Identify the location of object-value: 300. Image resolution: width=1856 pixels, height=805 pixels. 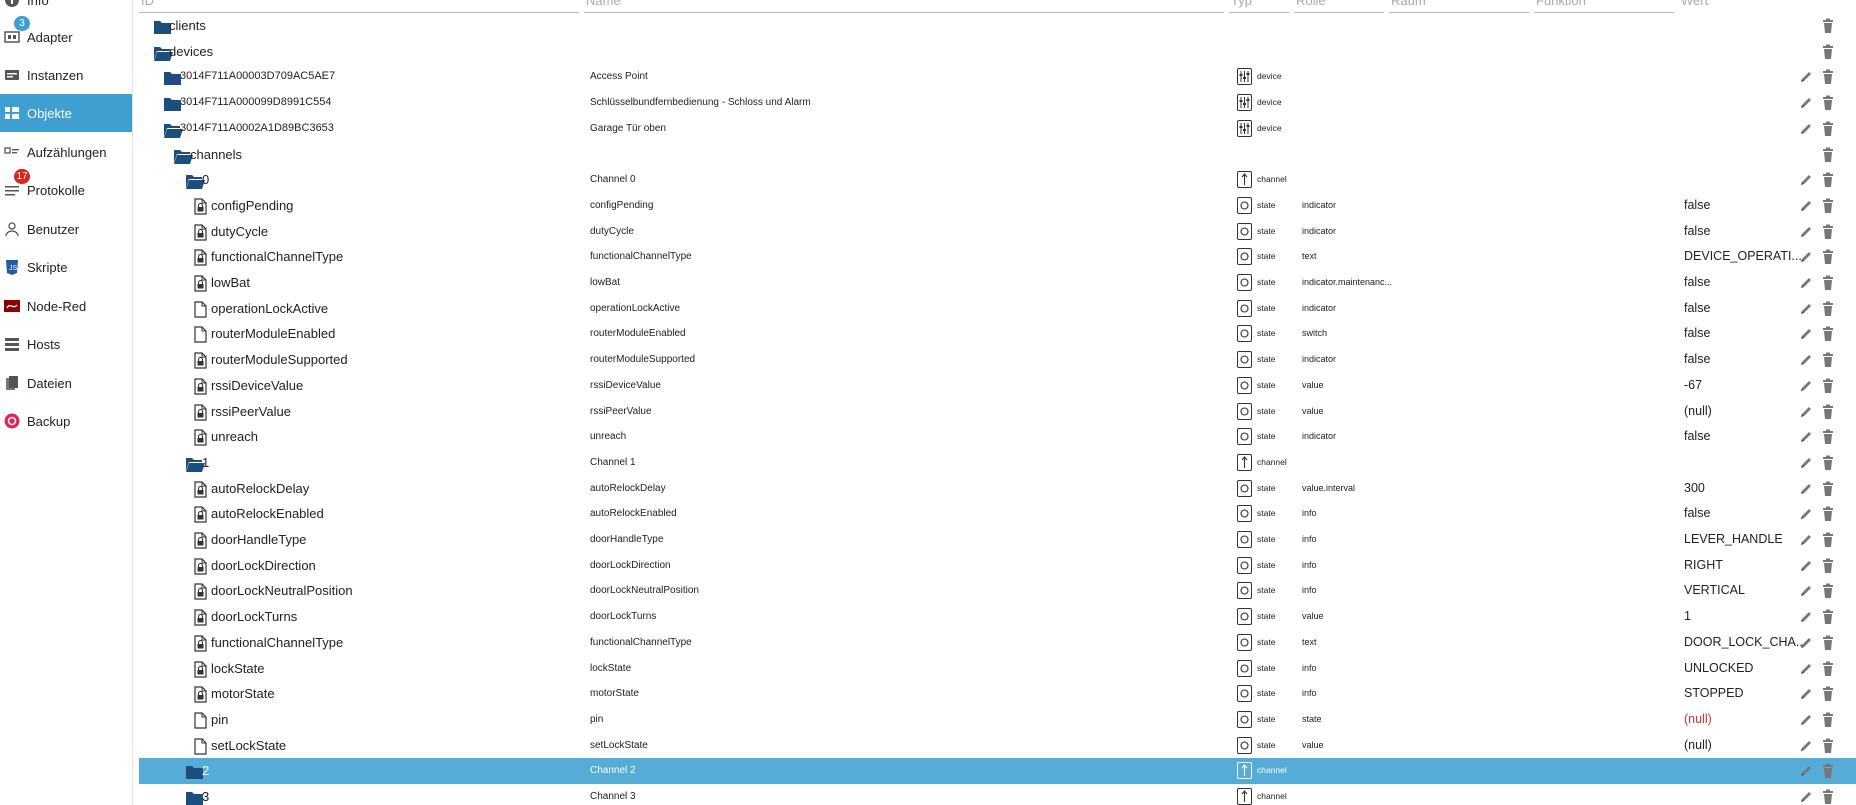
(1746, 489).